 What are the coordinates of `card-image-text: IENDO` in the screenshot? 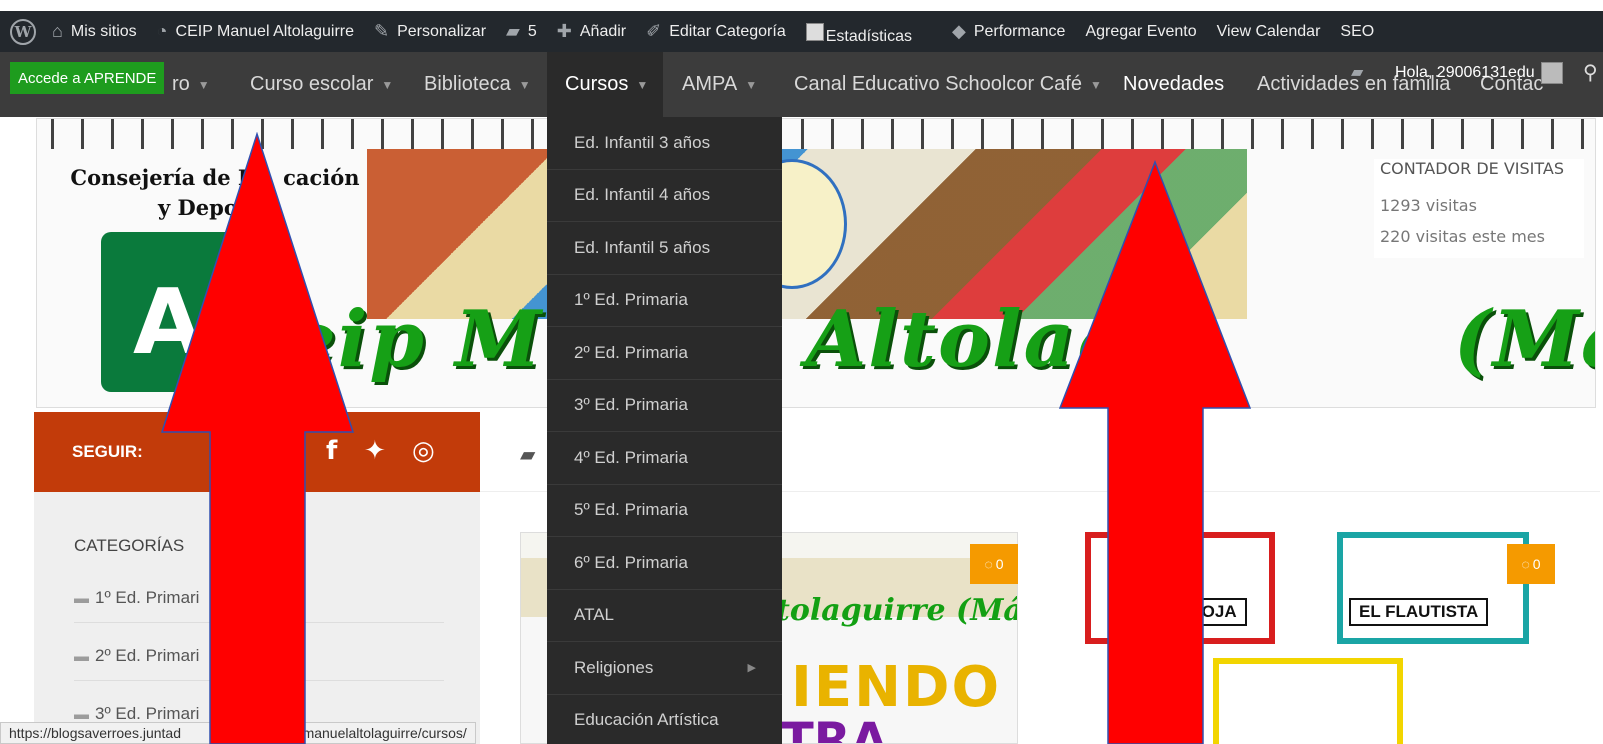 It's located at (896, 687).